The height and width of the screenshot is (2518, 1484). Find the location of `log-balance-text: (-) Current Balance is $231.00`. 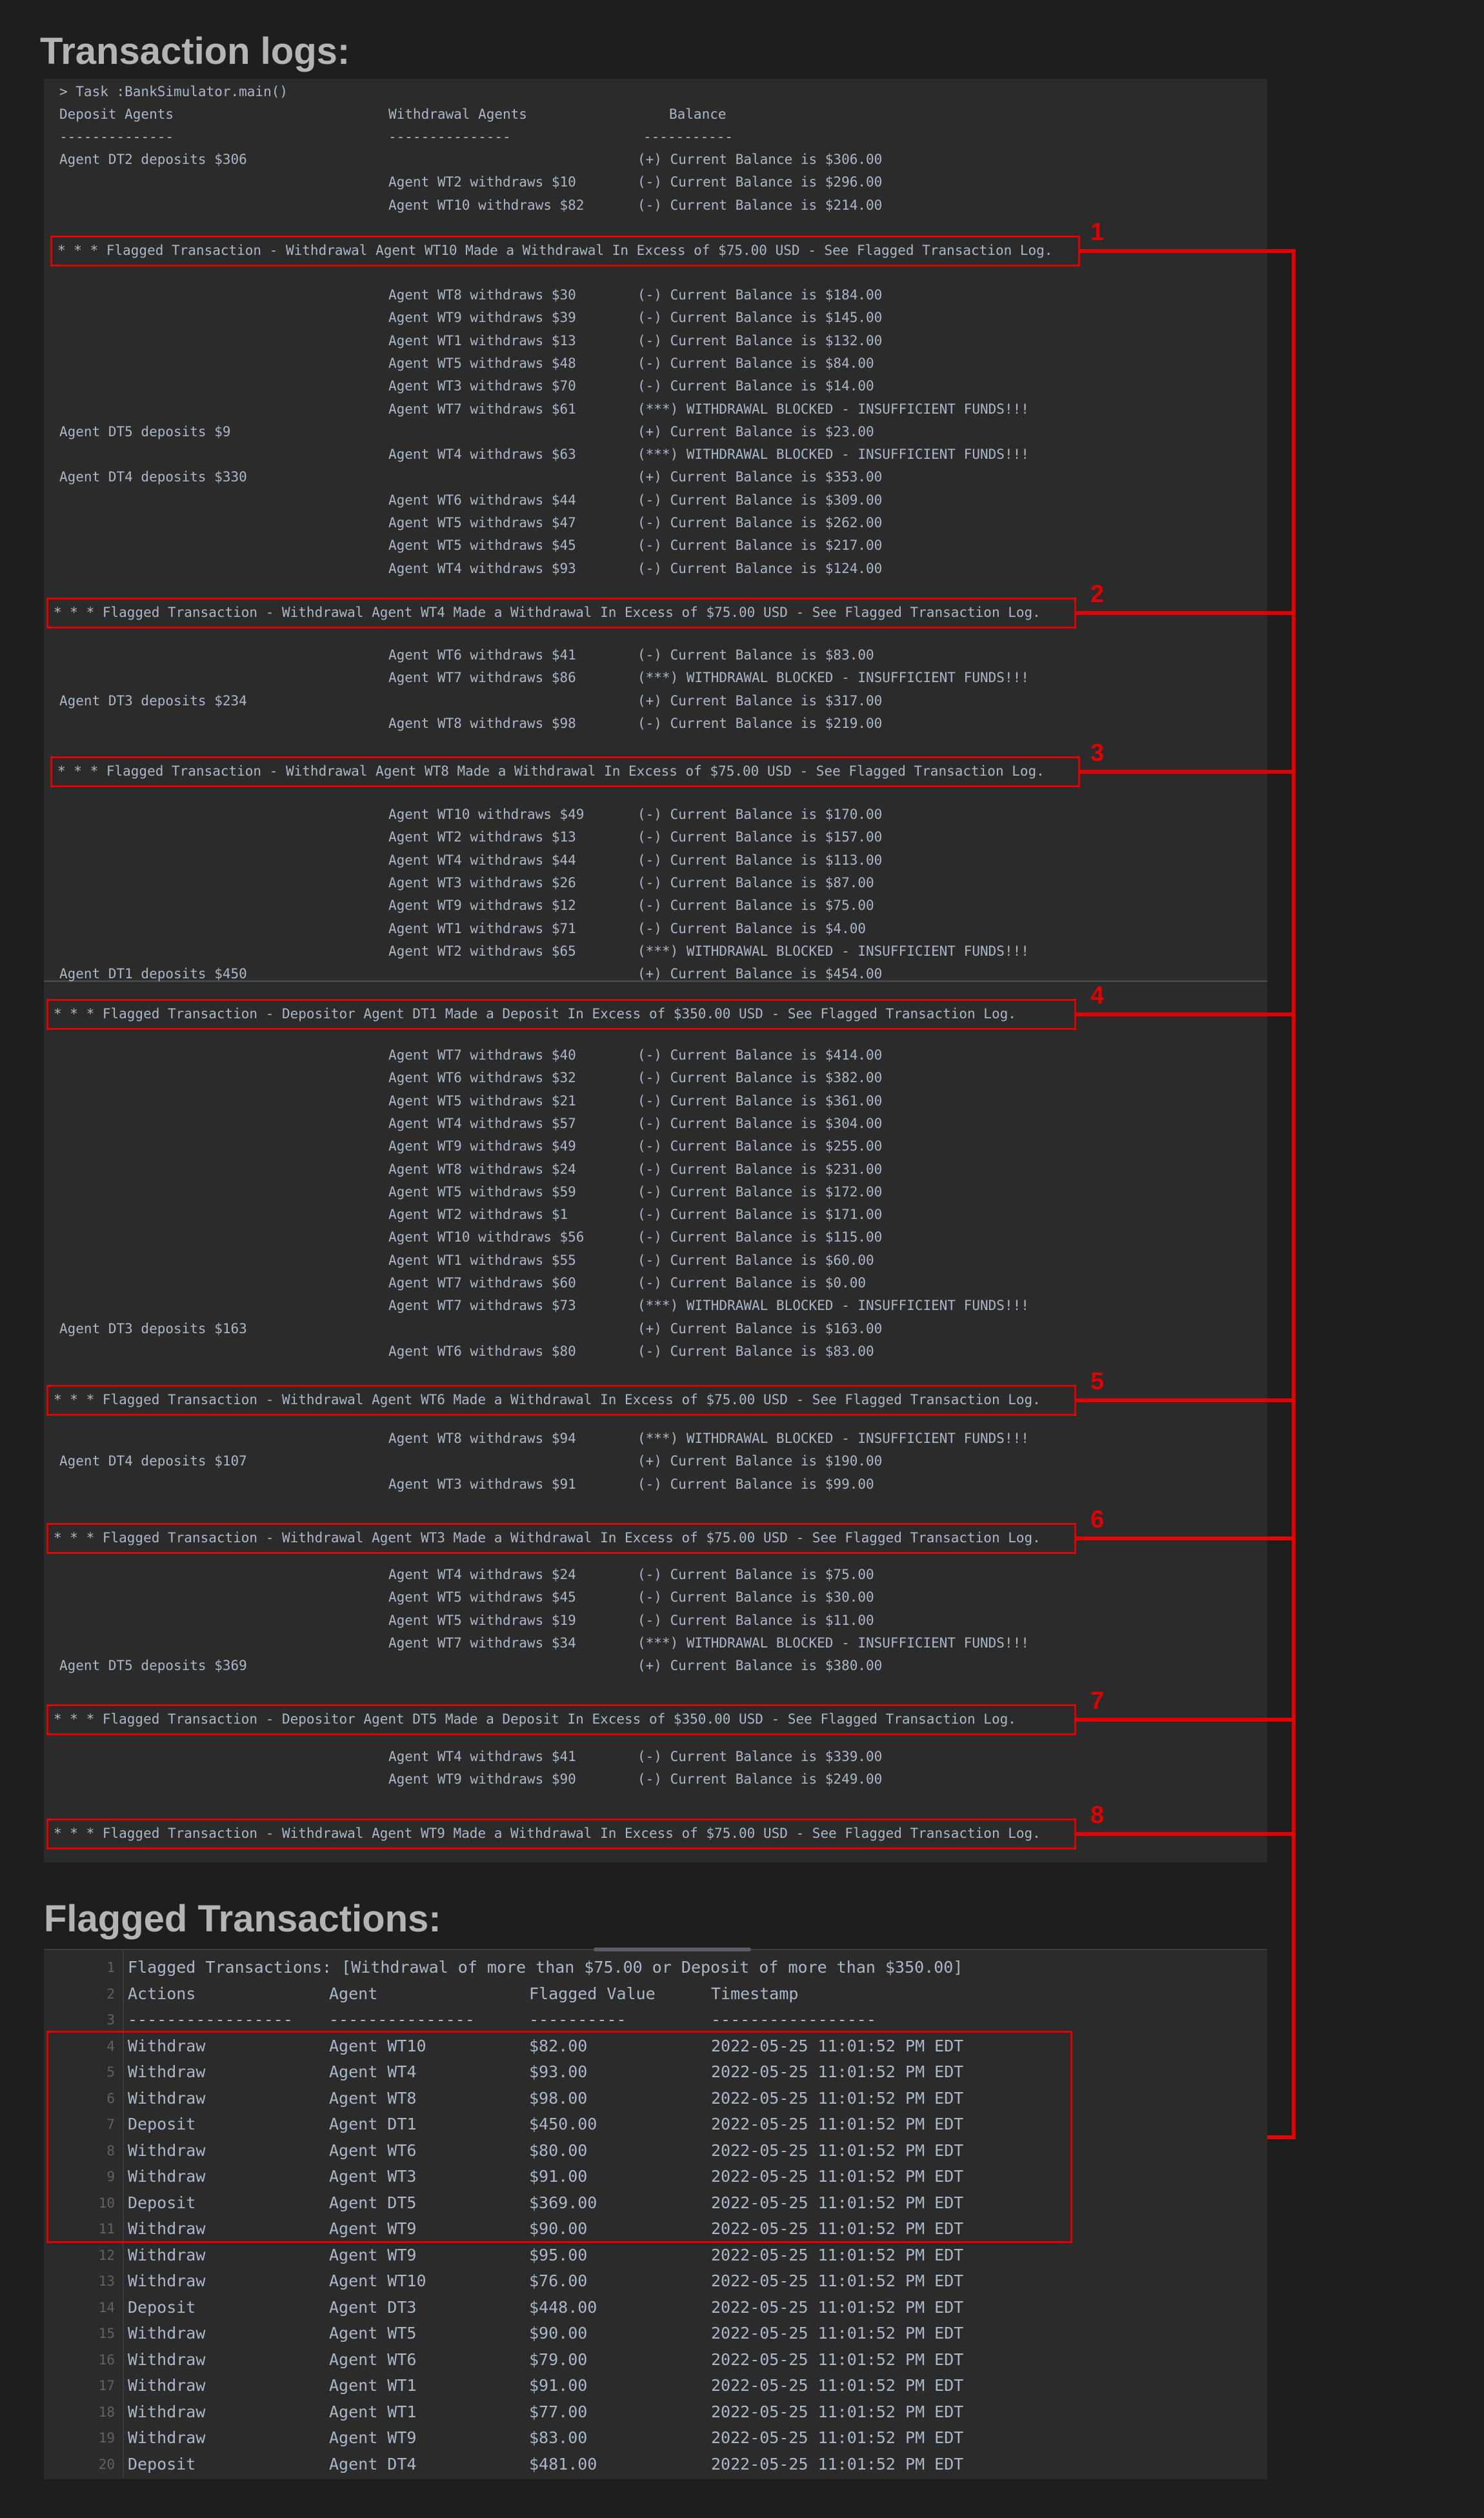

log-balance-text: (-) Current Balance is $231.00 is located at coordinates (760, 1169).